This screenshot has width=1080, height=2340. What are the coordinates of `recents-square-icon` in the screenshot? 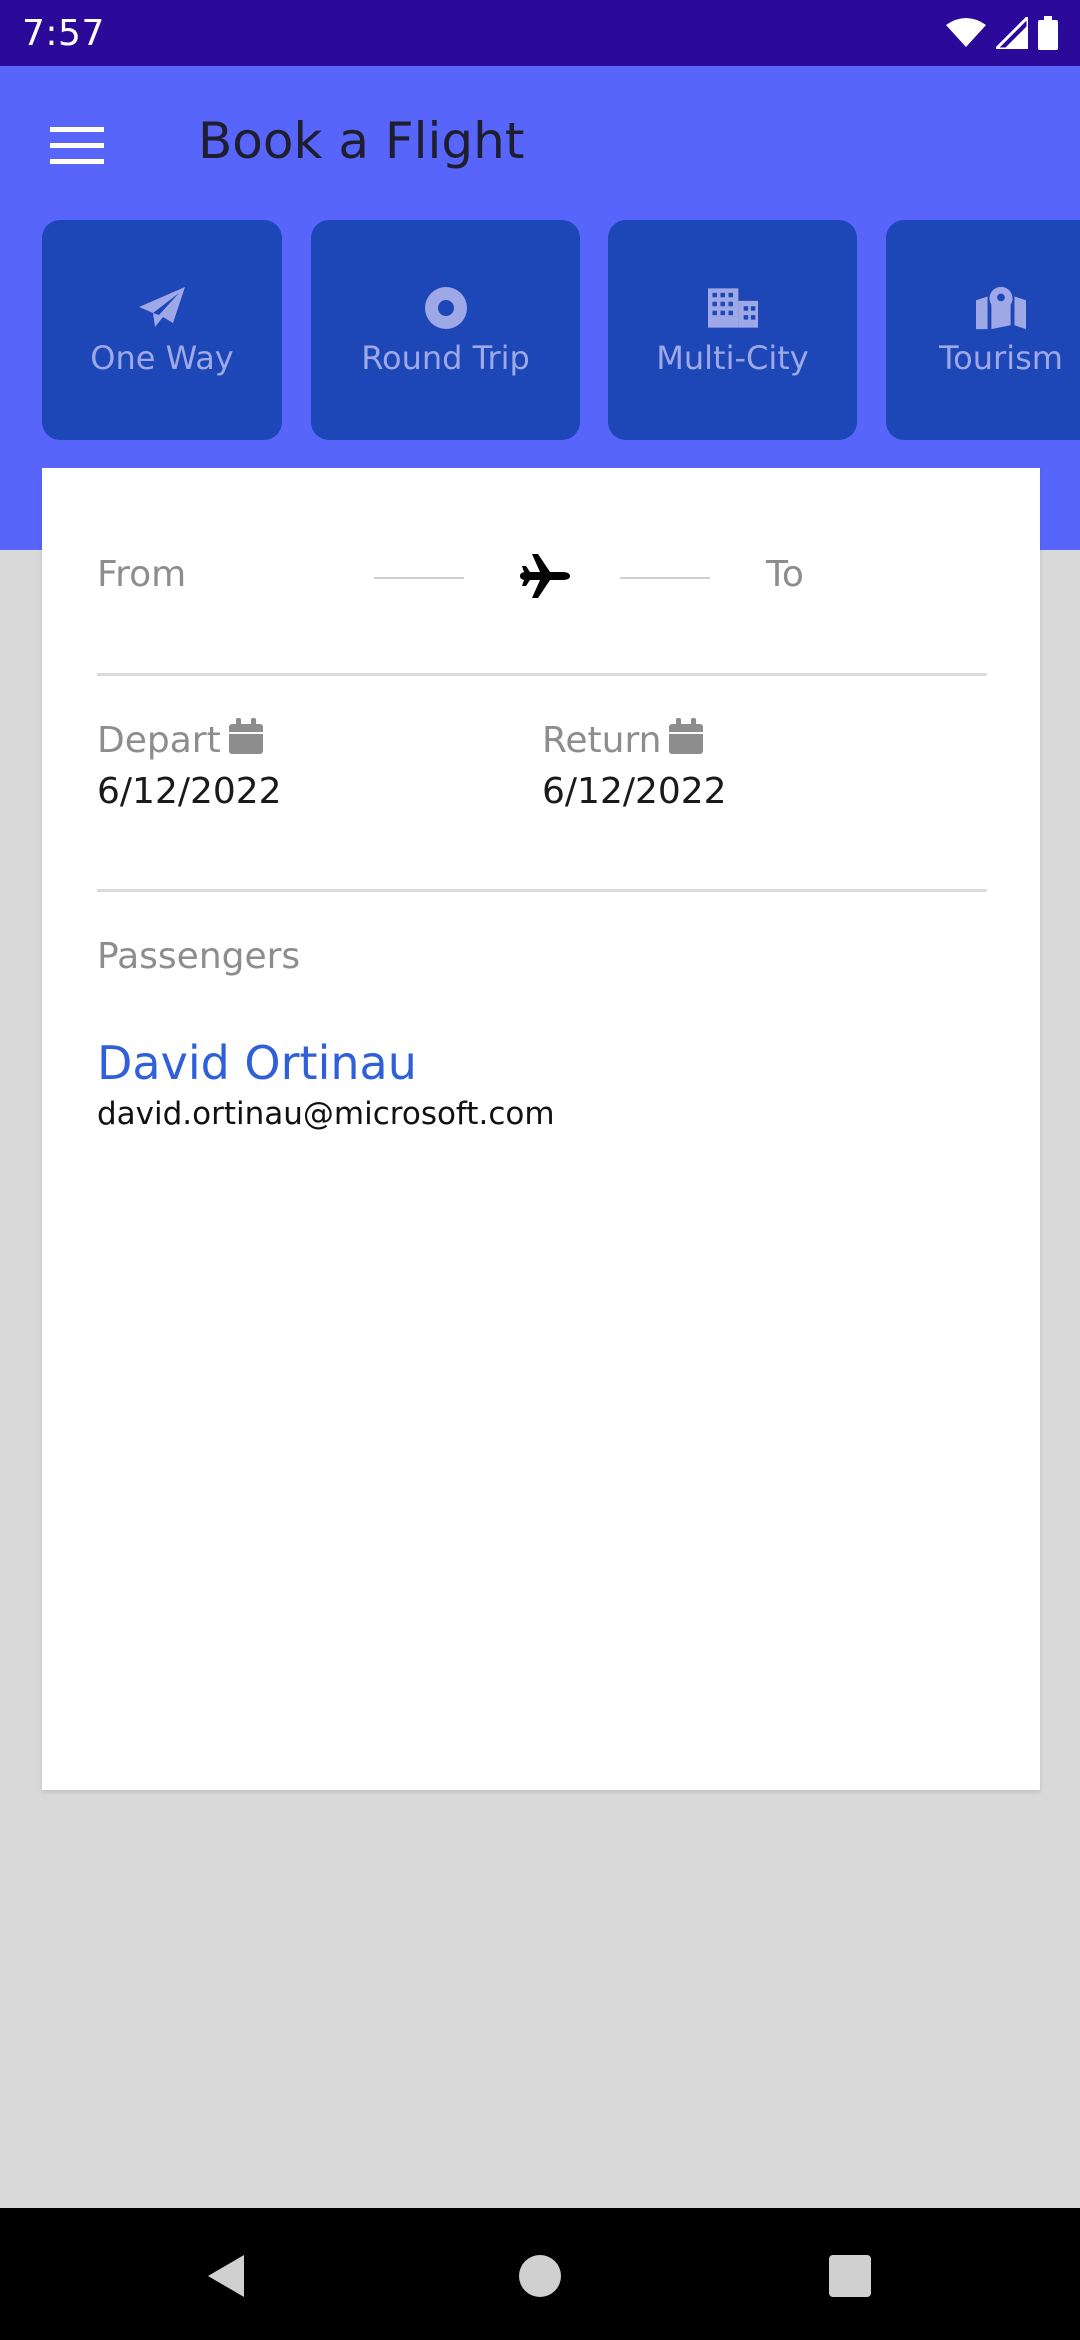 It's located at (850, 2278).